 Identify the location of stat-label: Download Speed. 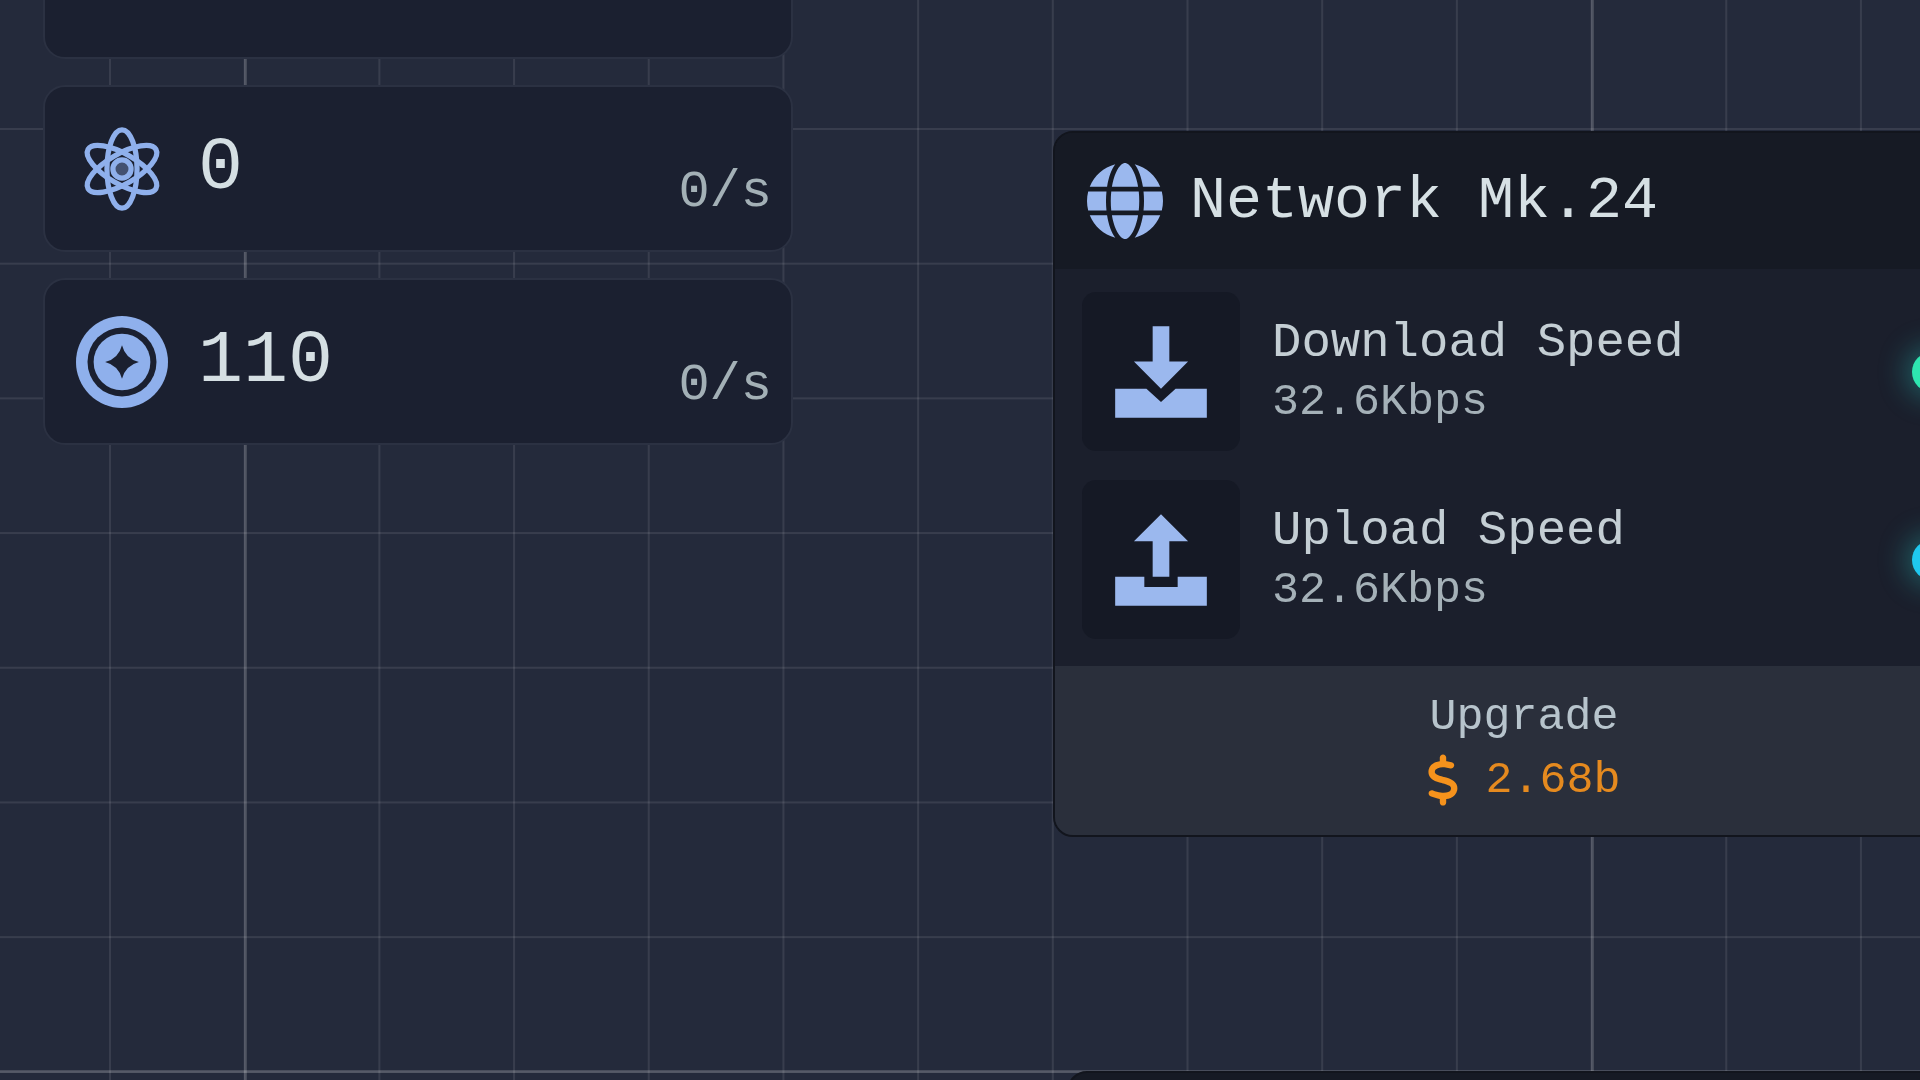
(1478, 343).